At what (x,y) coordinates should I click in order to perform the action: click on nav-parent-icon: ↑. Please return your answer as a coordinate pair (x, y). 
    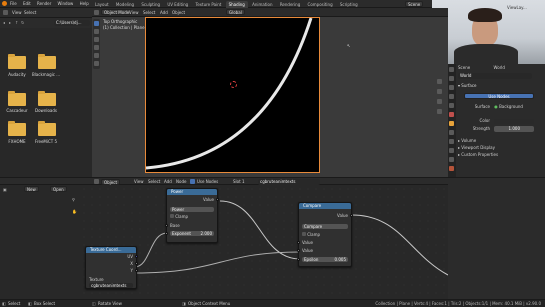
    Looking at the image, I should click on (16, 22).